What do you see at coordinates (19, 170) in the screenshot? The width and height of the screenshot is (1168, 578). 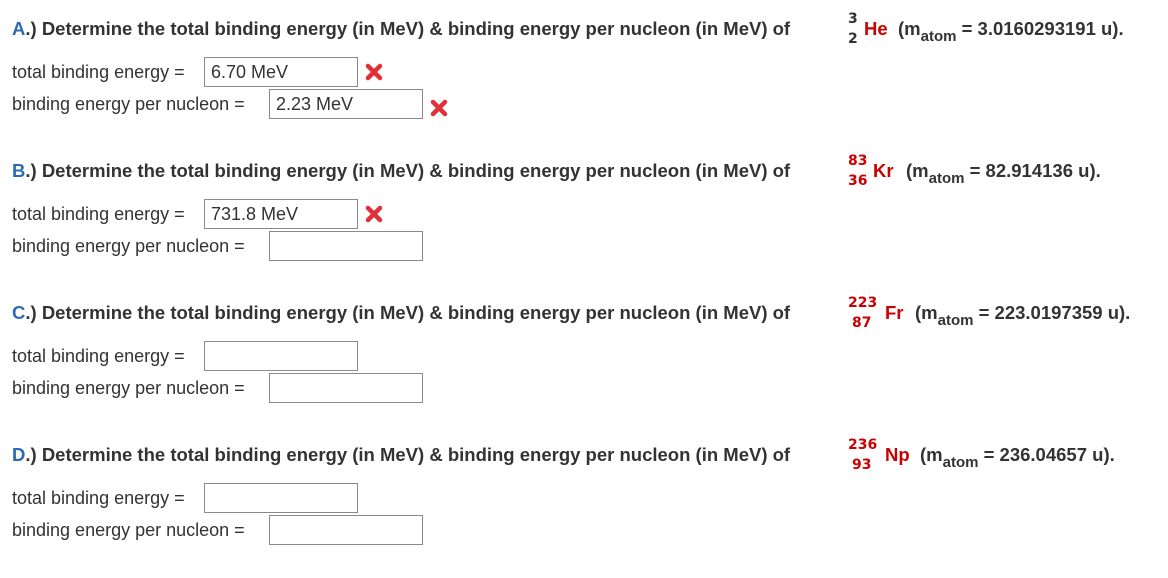 I see `question-letter: B` at bounding box center [19, 170].